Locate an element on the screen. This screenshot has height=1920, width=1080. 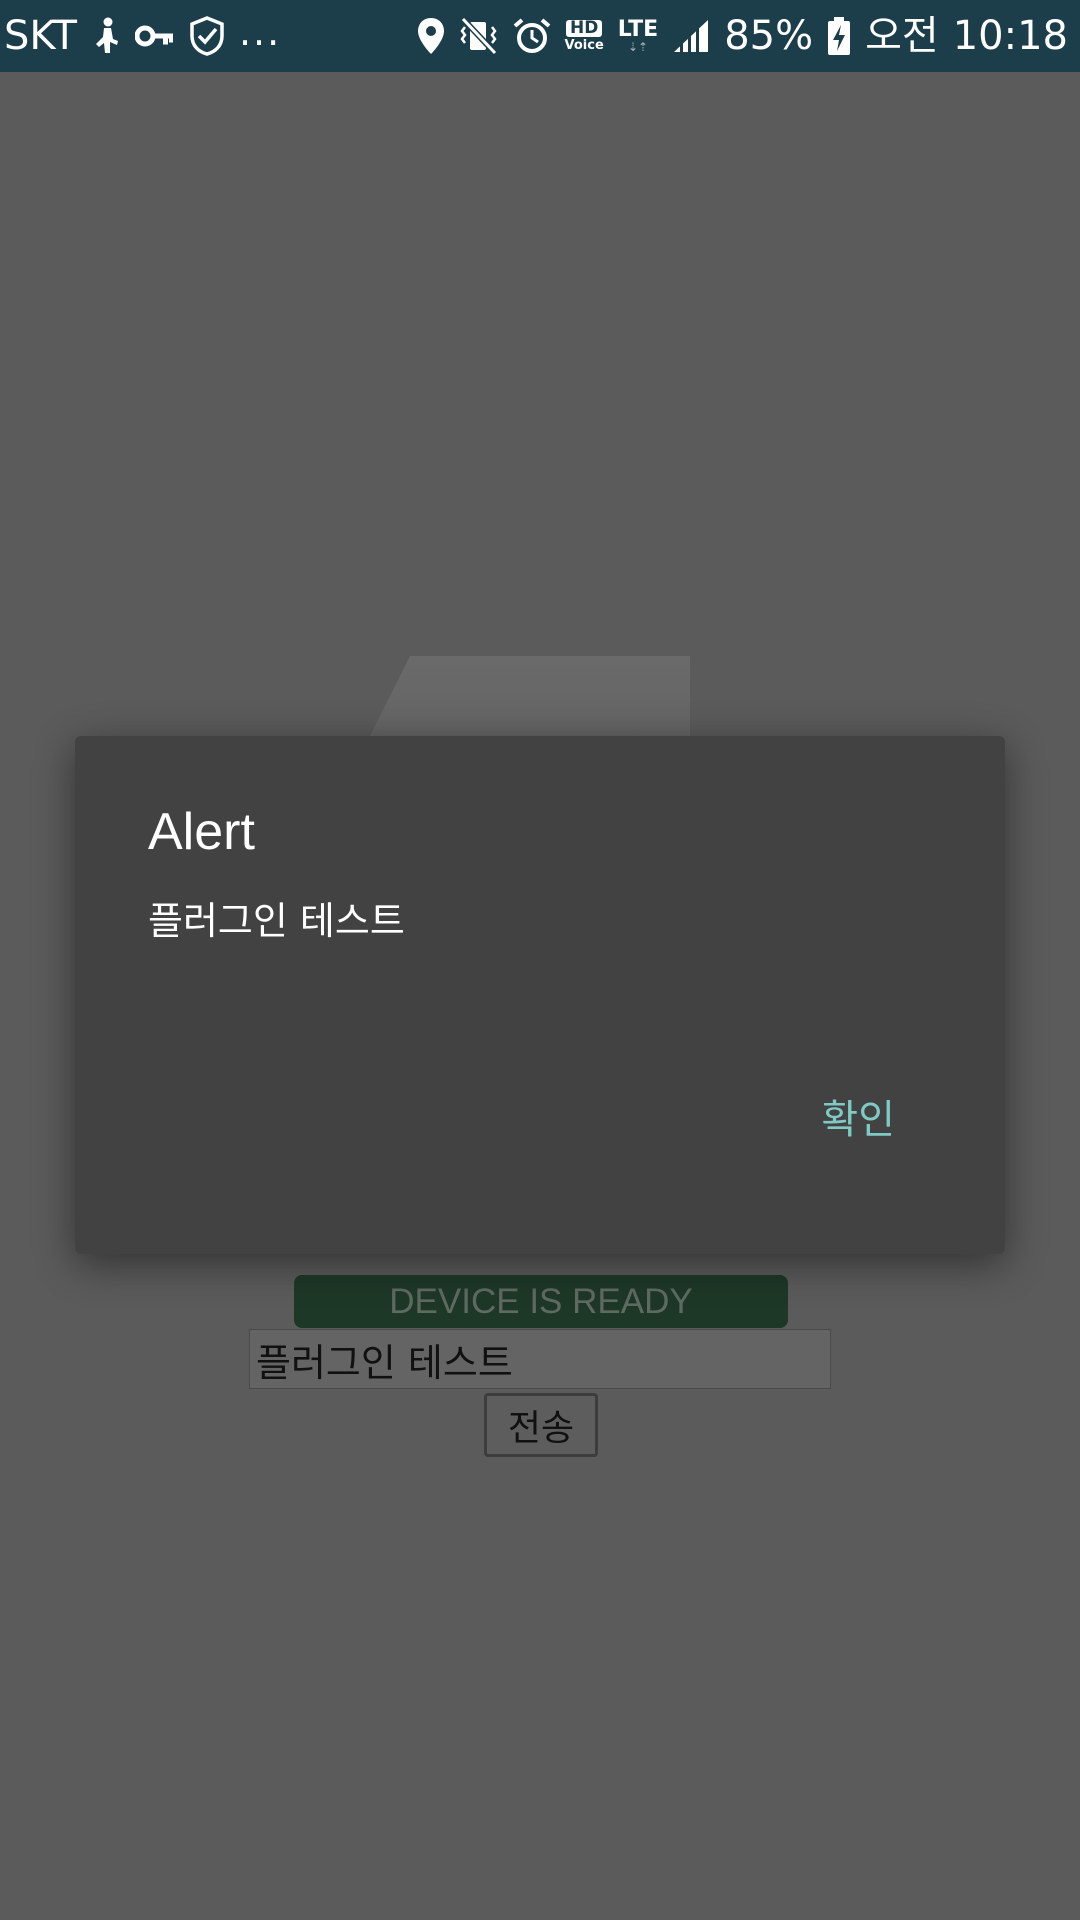
dialog-title: Alert is located at coordinates (201, 832).